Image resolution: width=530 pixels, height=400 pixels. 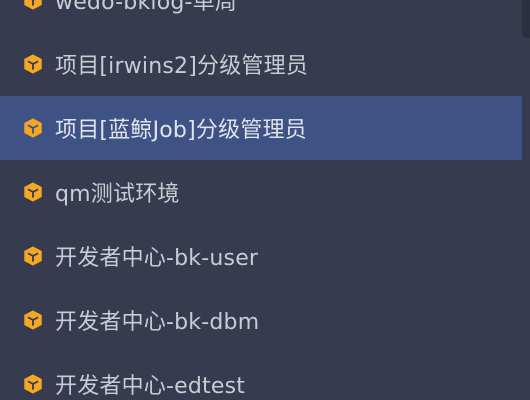 What do you see at coordinates (157, 258) in the screenshot?
I see `project-item-label: 开发者中心-bk-user` at bounding box center [157, 258].